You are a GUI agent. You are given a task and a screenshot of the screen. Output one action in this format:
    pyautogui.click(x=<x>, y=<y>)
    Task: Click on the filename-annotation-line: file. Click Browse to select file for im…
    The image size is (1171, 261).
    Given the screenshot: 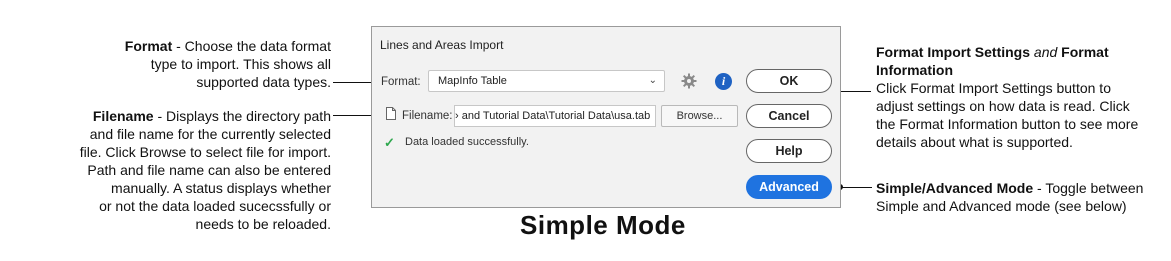 What is the action you would take?
    pyautogui.click(x=205, y=152)
    